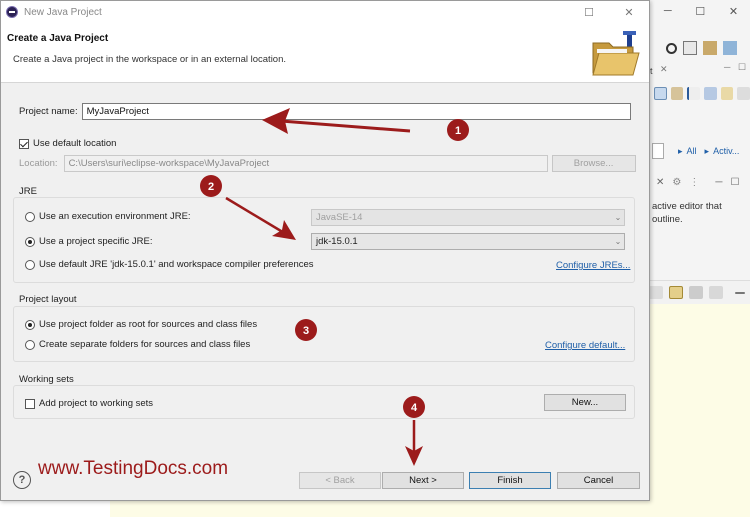 Image resolution: width=750 pixels, height=517 pixels. I want to click on eclipse-app-icon, so click(12, 12).